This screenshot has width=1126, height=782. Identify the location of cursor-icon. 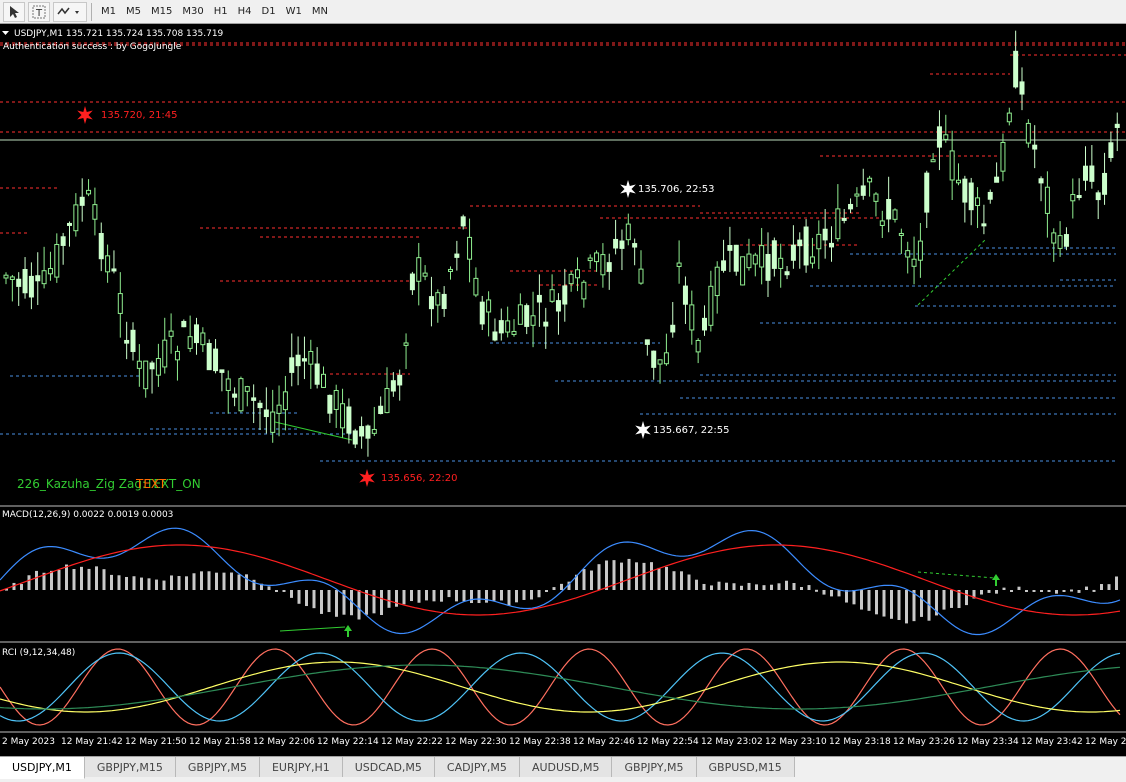
(14, 11).